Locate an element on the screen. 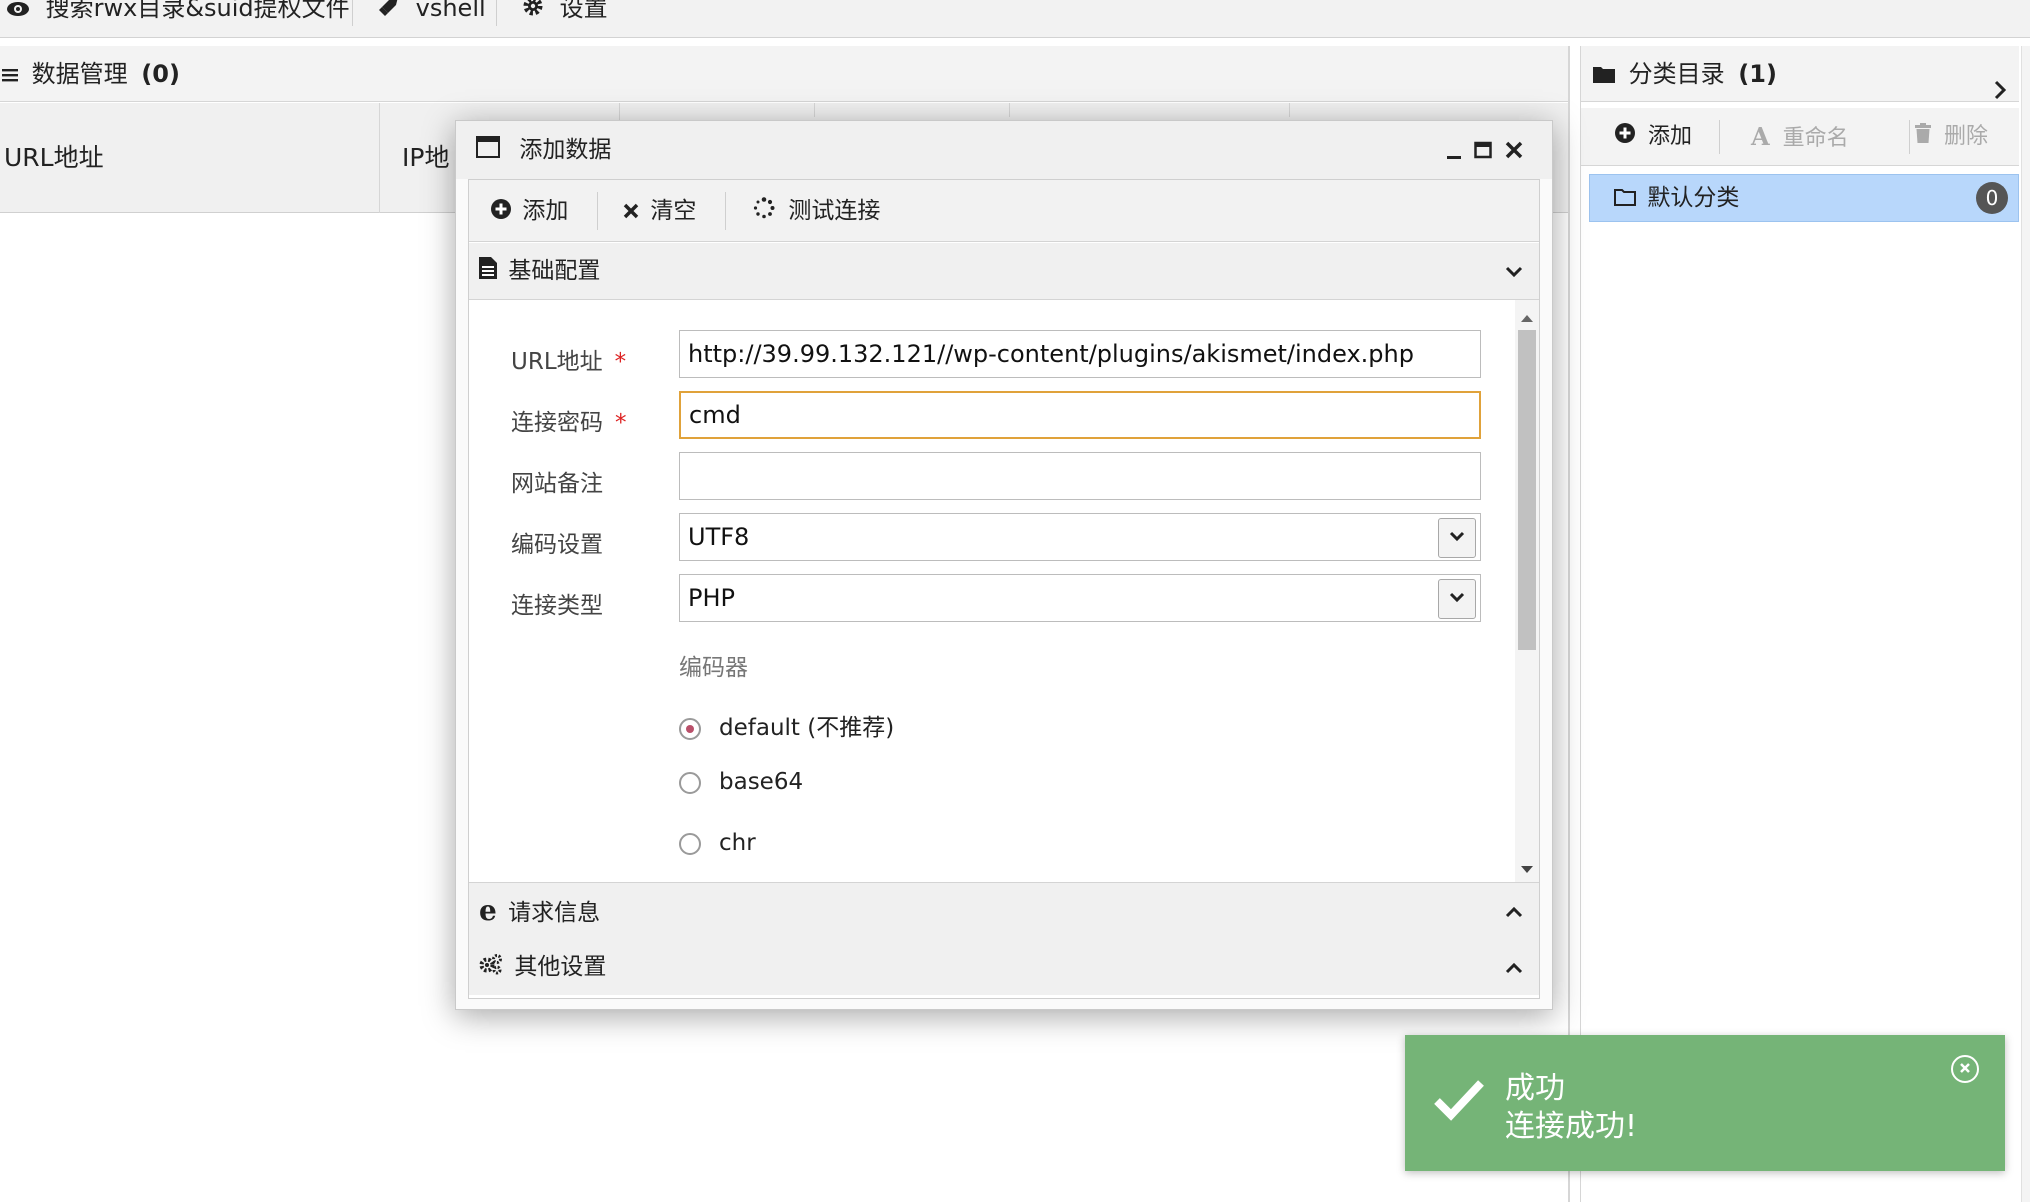 Image resolution: width=2030 pixels, height=1202 pixels. section-other-settings: 其他设置 is located at coordinates (1004, 967).